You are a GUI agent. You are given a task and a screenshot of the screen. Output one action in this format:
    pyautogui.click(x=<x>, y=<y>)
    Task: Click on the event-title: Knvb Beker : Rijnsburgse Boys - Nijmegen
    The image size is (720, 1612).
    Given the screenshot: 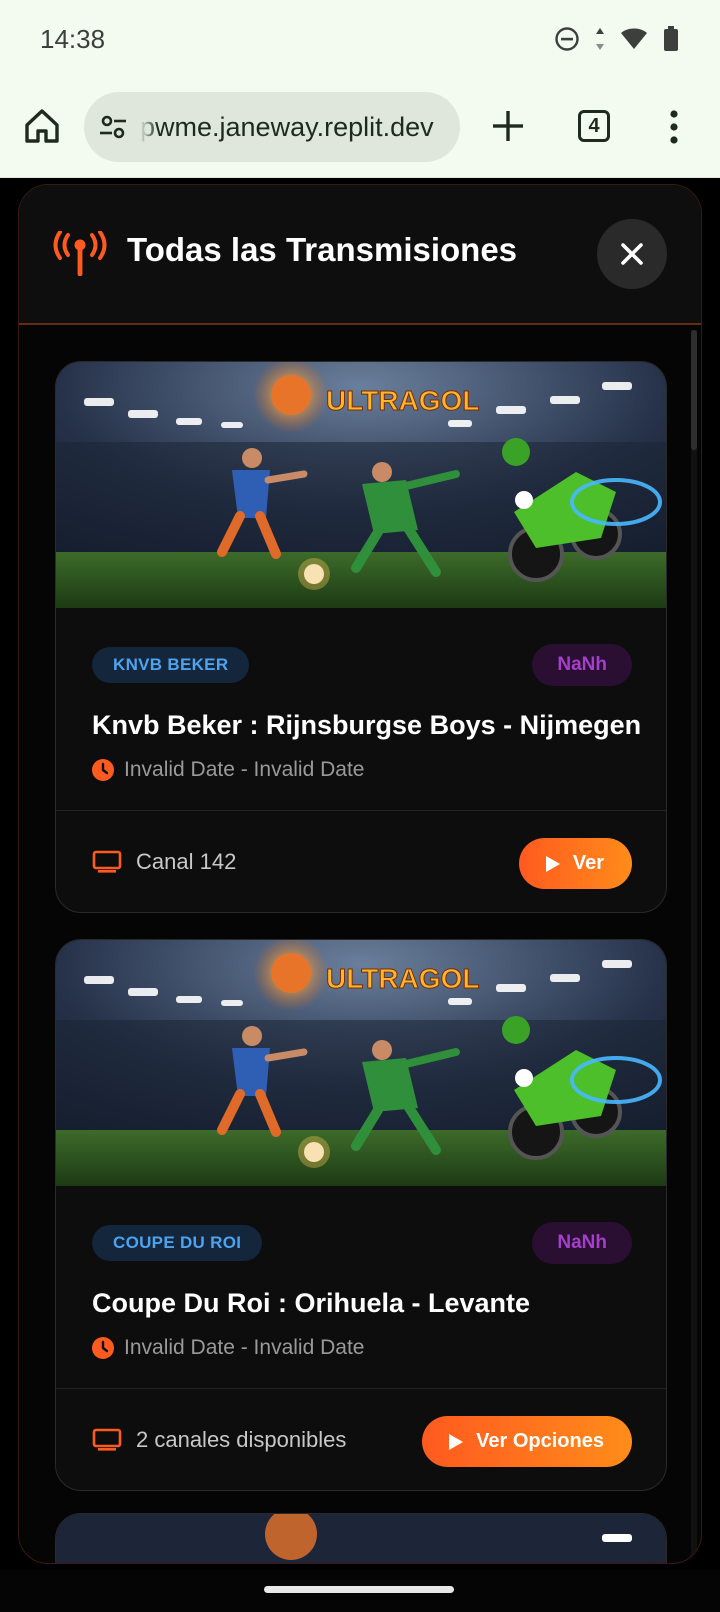 What is the action you would take?
    pyautogui.click(x=367, y=725)
    